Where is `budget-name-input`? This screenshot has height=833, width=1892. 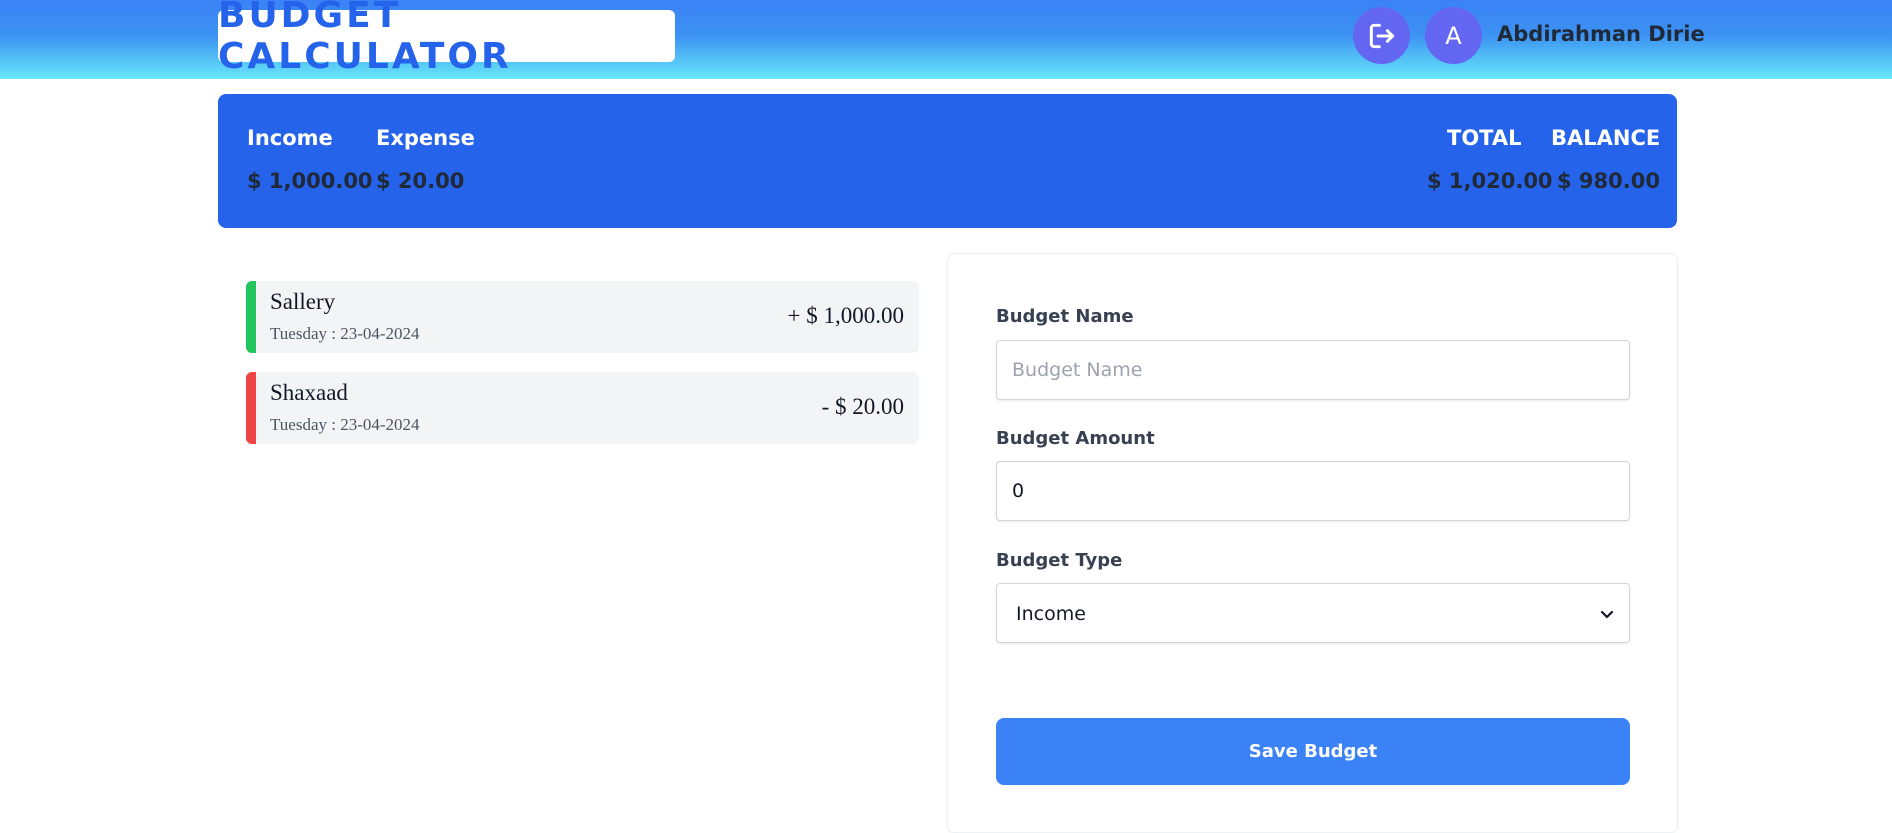 budget-name-input is located at coordinates (1313, 370).